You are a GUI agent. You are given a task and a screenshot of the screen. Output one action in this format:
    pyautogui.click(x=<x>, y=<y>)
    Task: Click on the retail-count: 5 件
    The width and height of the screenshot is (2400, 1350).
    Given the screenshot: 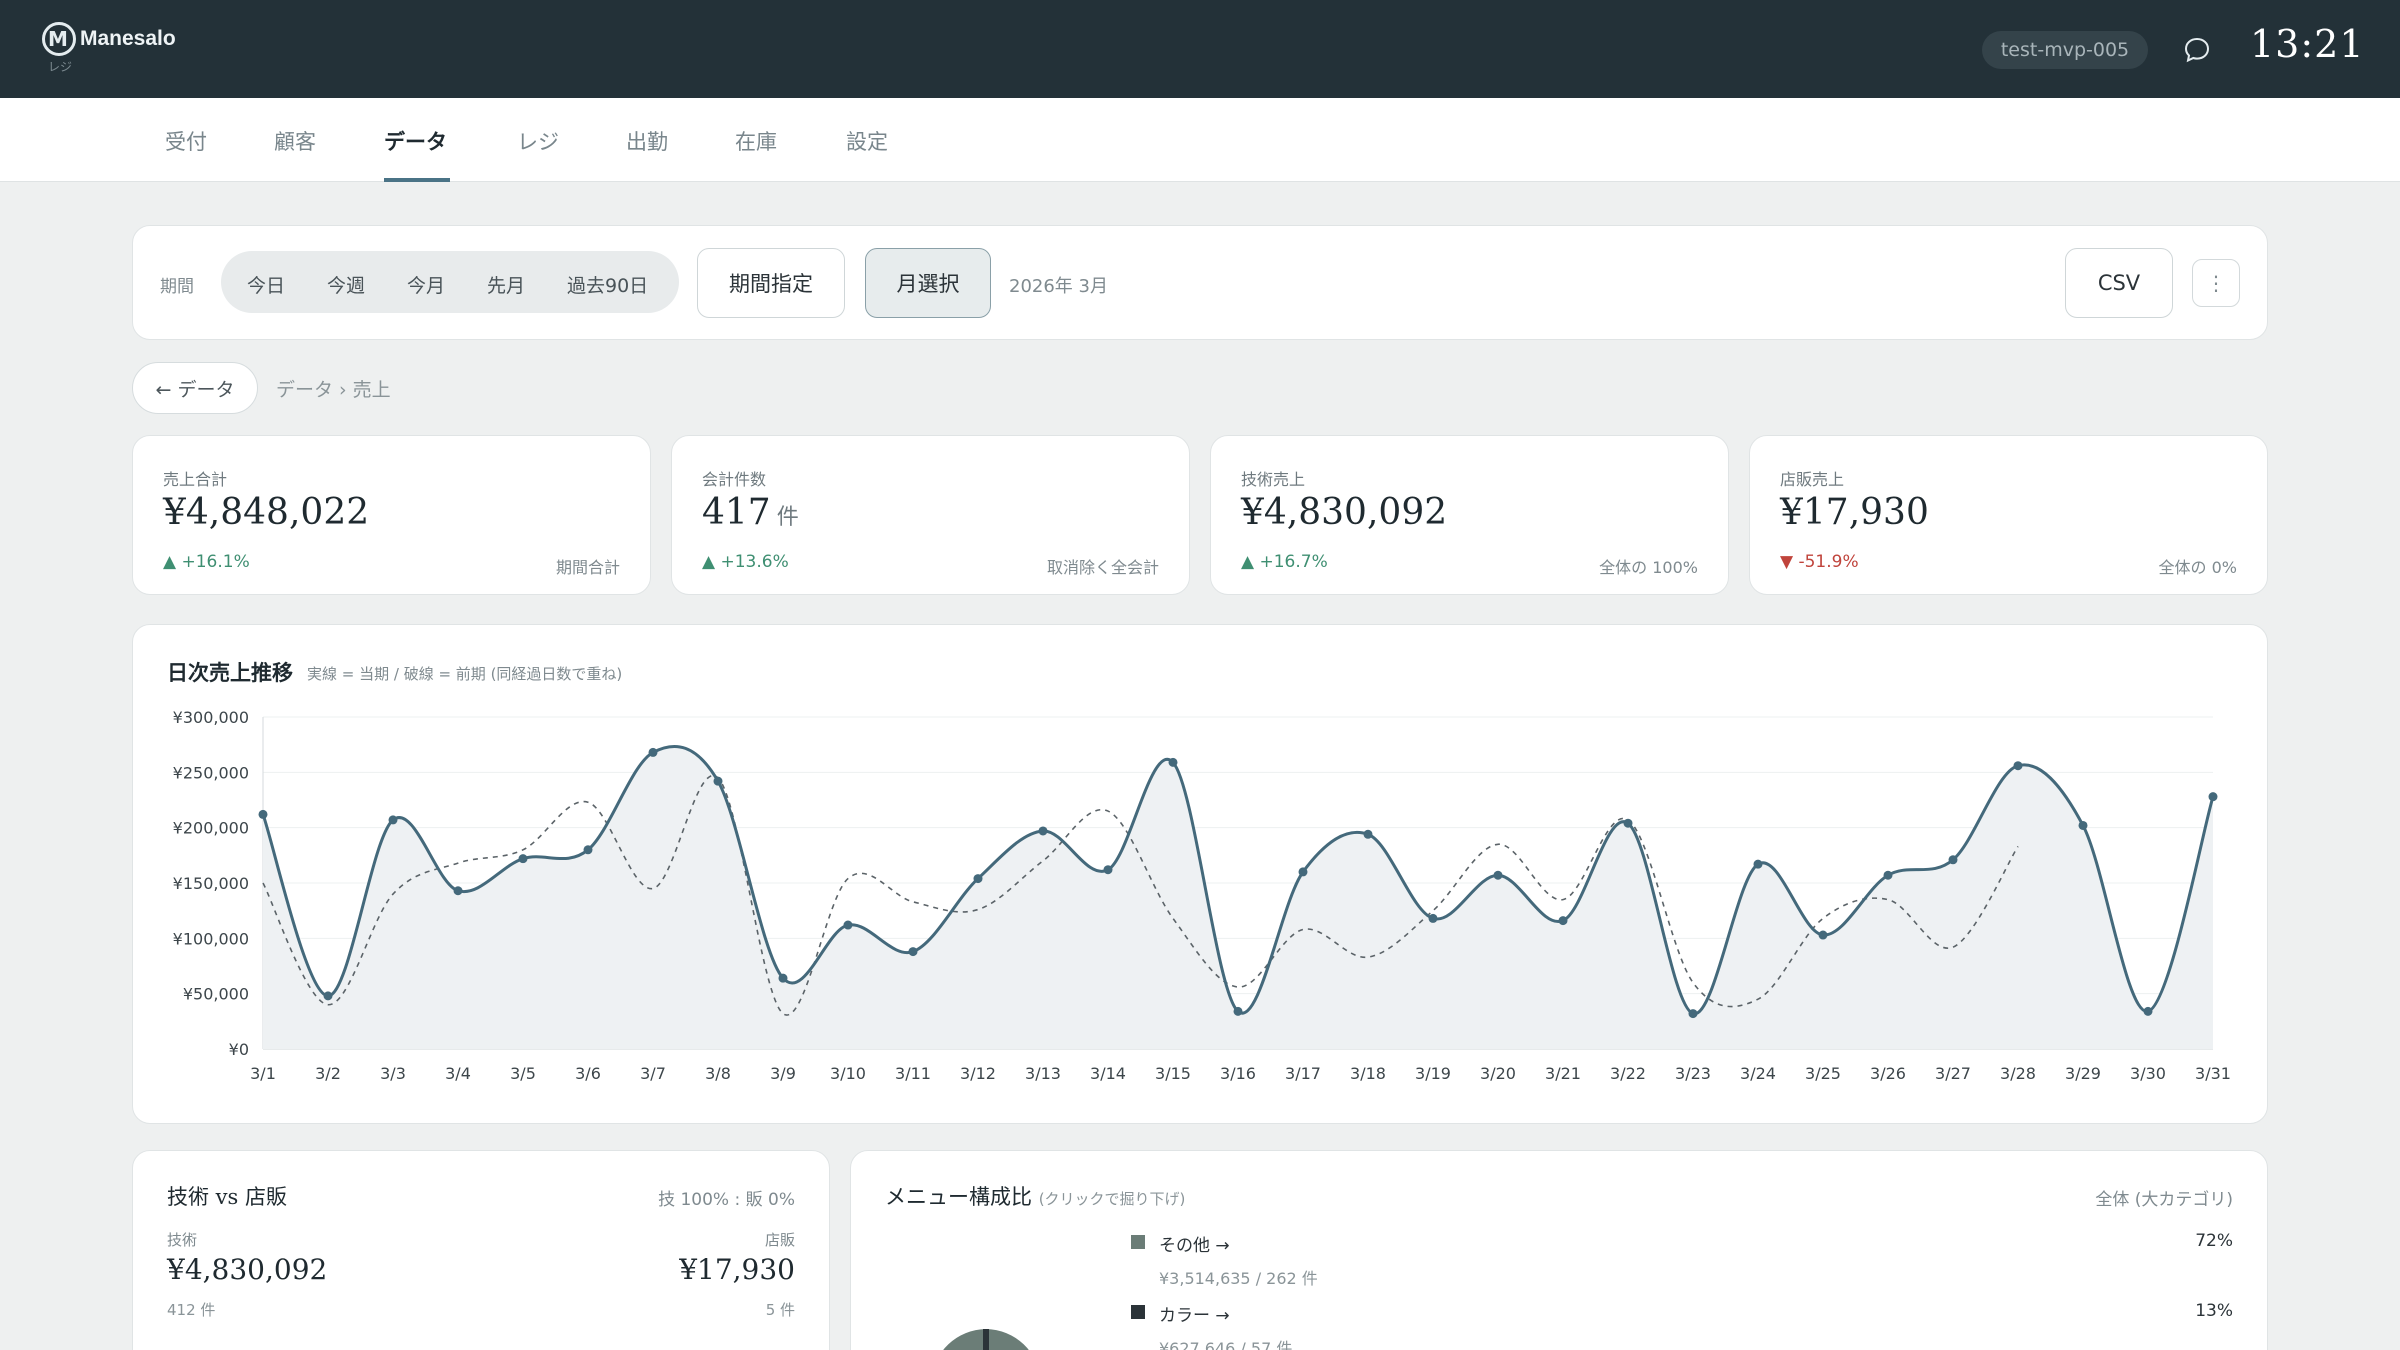 What is the action you would take?
    pyautogui.click(x=780, y=1310)
    